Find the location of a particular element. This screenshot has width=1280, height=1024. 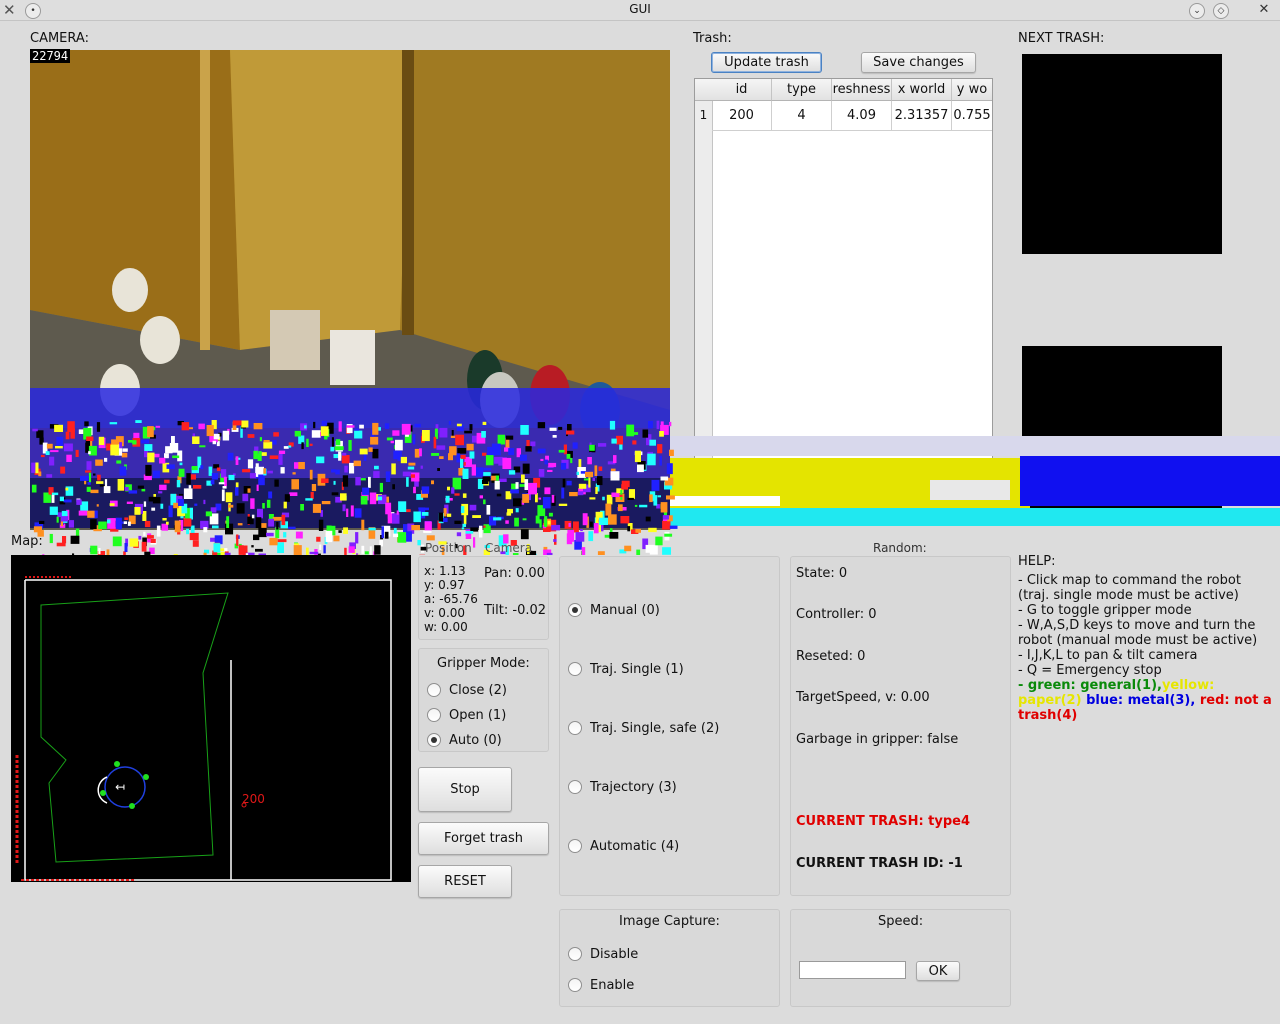

close-button: ✕ is located at coordinates (1264, 10).